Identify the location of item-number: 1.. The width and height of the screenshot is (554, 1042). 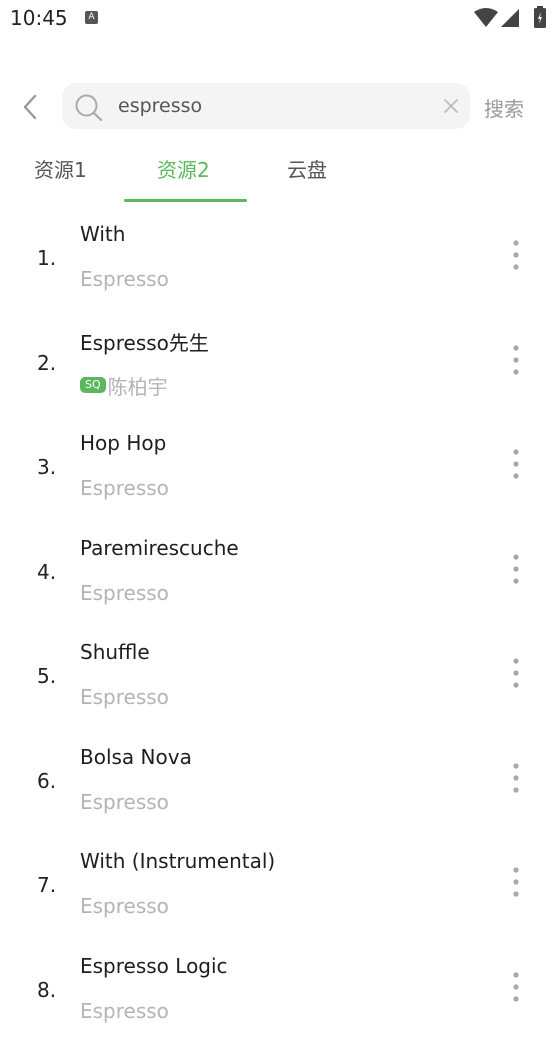
(47, 258).